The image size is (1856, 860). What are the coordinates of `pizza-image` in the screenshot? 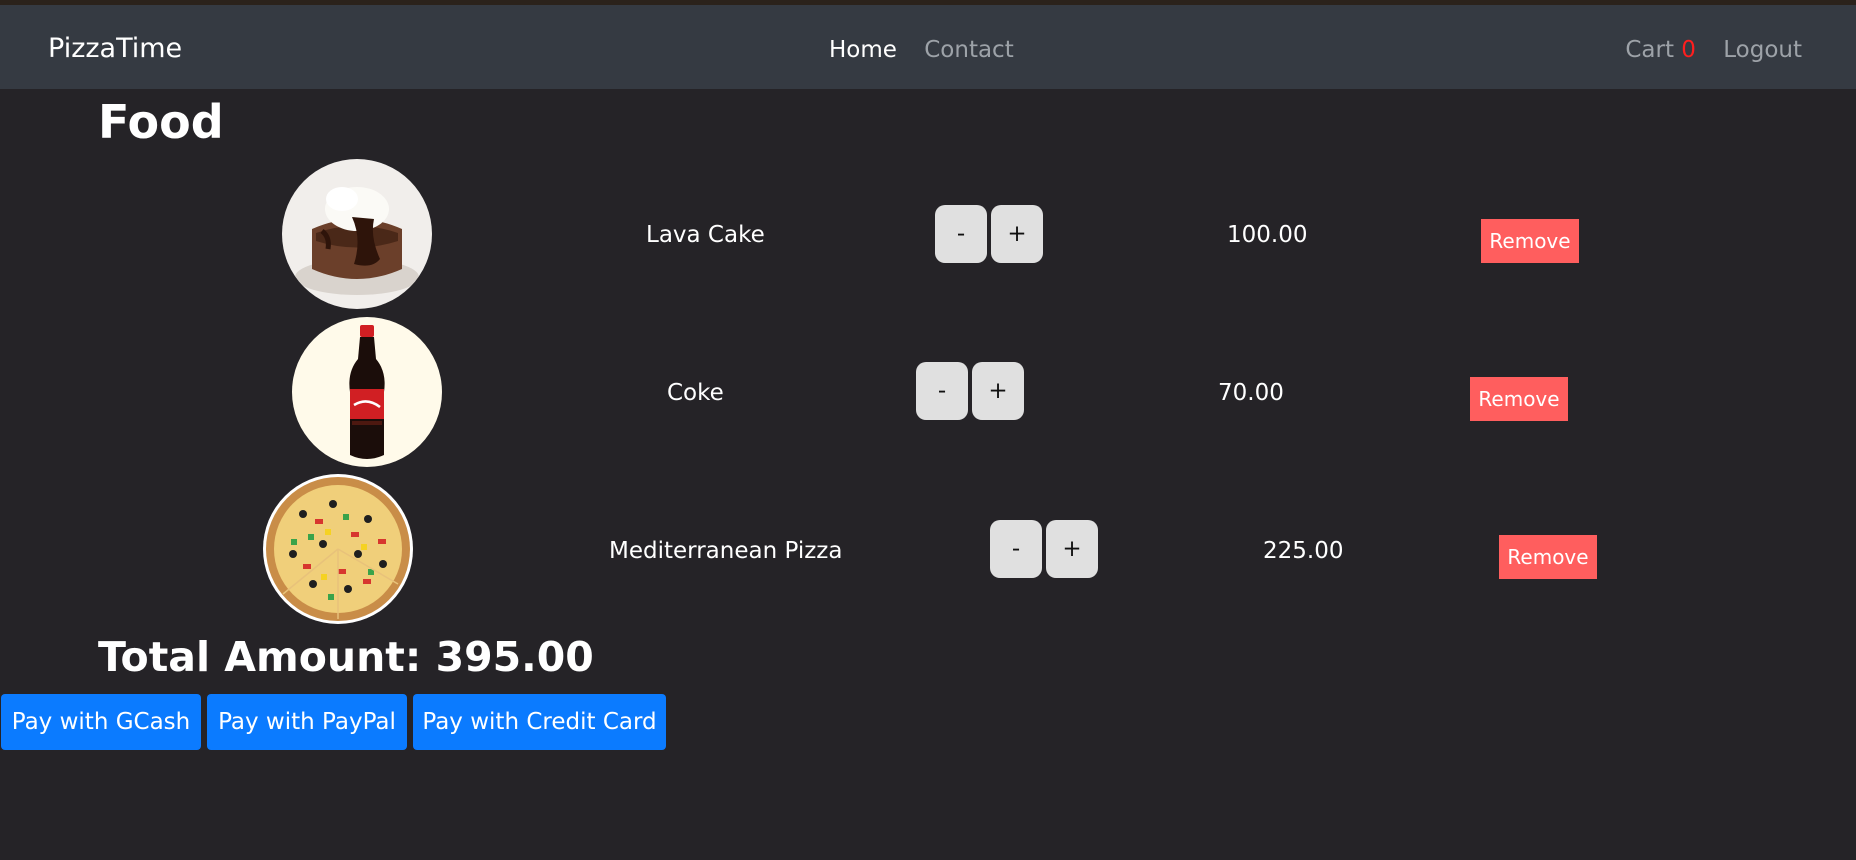 It's located at (338, 549).